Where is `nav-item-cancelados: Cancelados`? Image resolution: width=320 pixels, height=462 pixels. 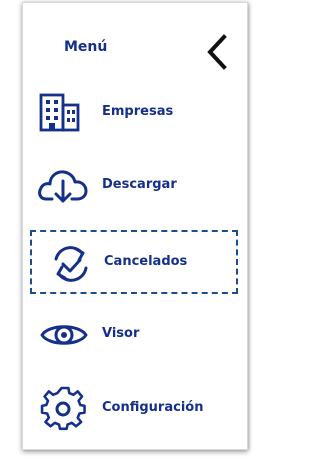
nav-item-cancelados: Cancelados is located at coordinates (134, 262).